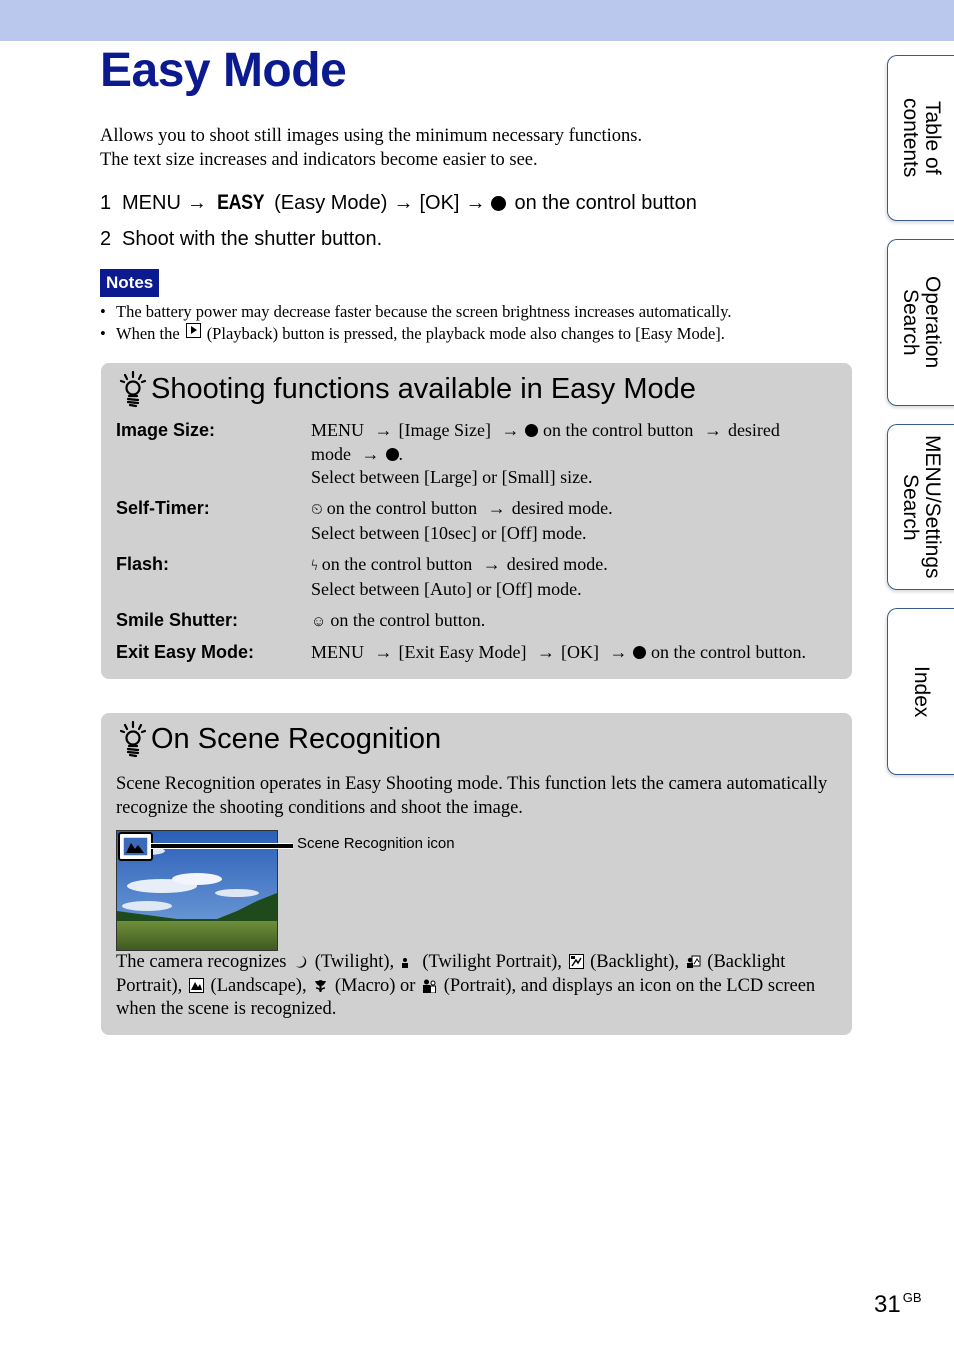 This screenshot has width=954, height=1369. I want to click on text: (Backlight),, so click(635, 962).